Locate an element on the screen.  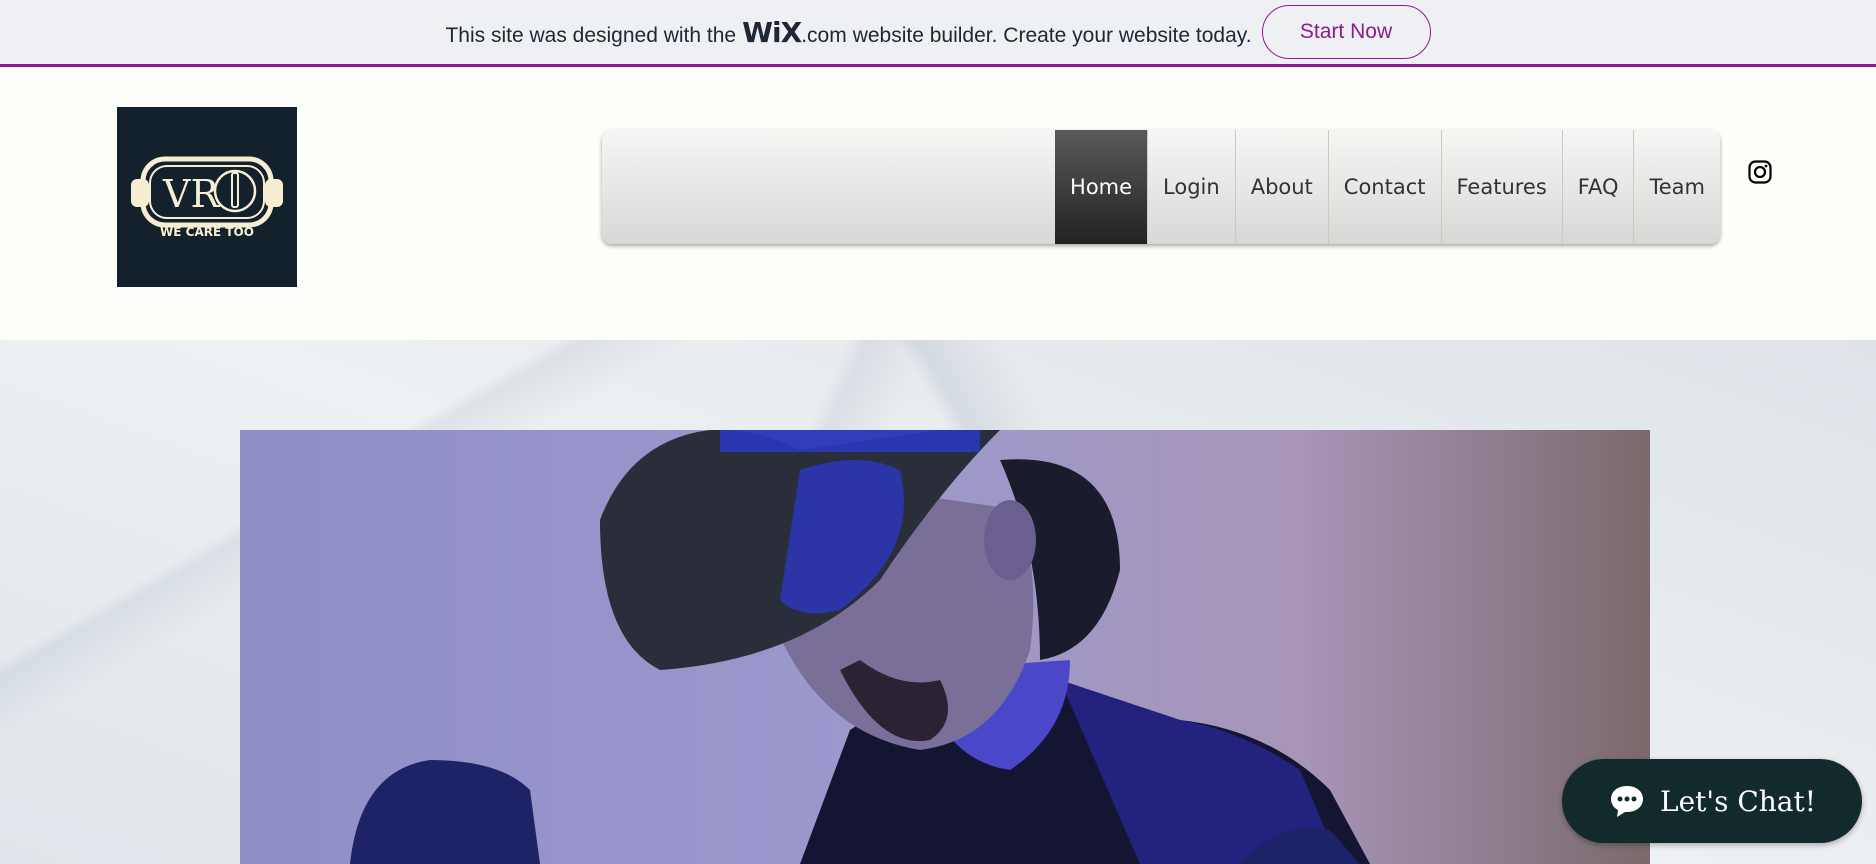
vr-headset-logo-icon: VR WE CARE TOO is located at coordinates (207, 197).